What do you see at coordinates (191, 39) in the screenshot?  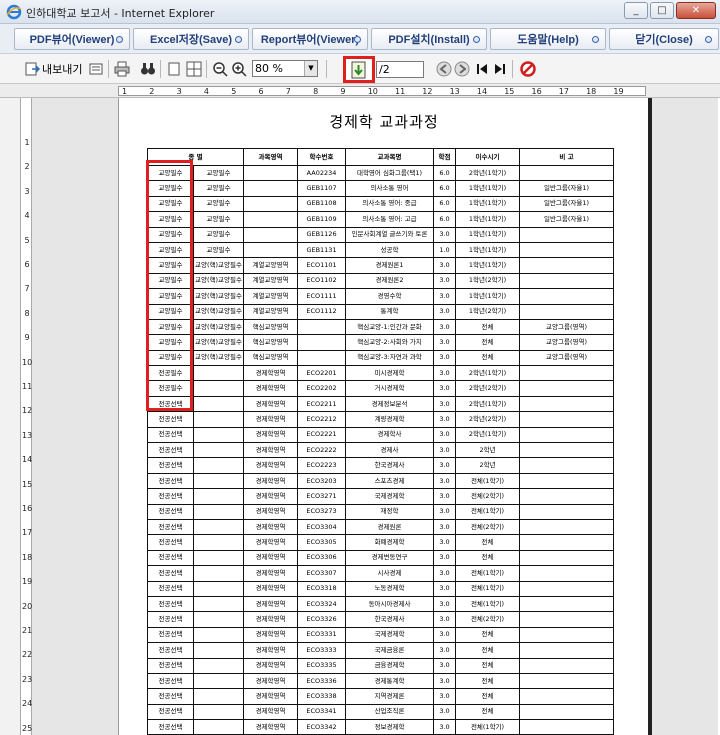 I see `tab-excel-save: Excel저장(Save)` at bounding box center [191, 39].